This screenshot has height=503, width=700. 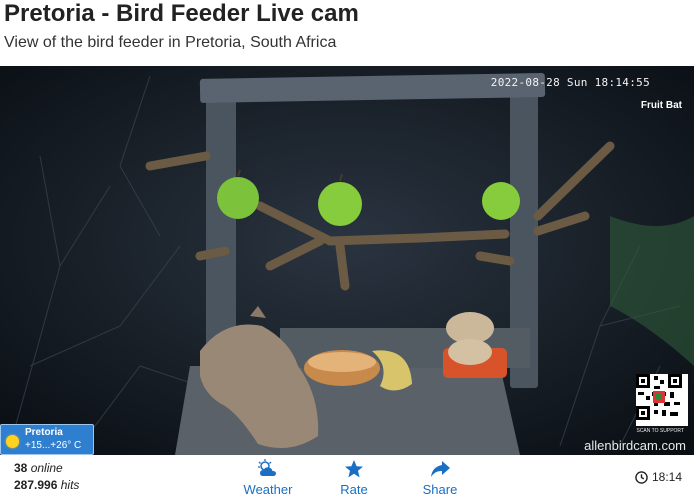 What do you see at coordinates (440, 489) in the screenshot?
I see `share-button-label: Share` at bounding box center [440, 489].